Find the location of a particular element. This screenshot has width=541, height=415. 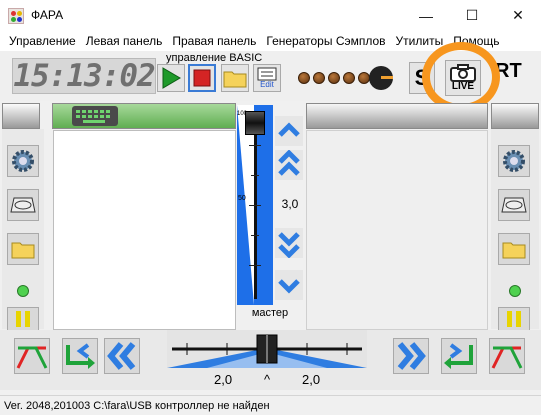

menu-utilities: Утилиты is located at coordinates (420, 41).